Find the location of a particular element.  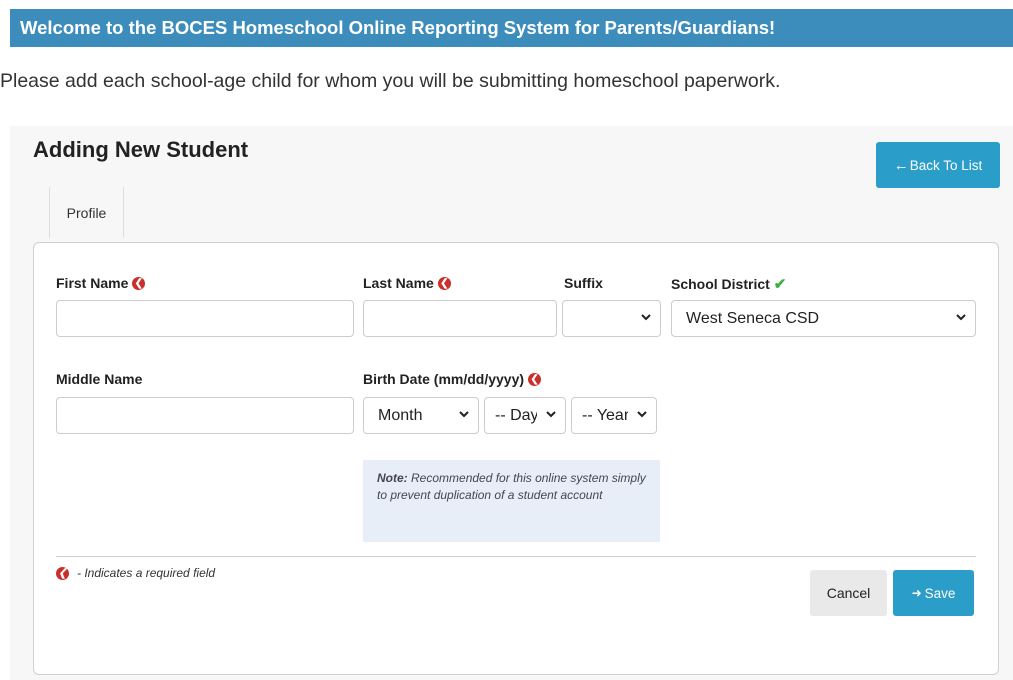

checkmark-icon: ✔ is located at coordinates (780, 284).